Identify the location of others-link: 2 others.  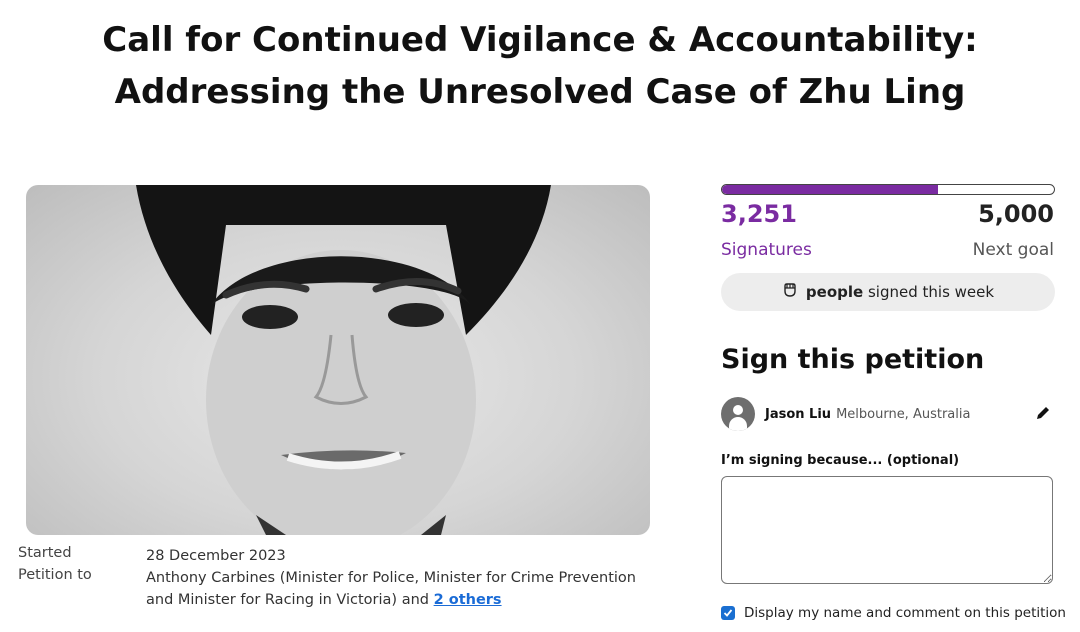
(468, 600).